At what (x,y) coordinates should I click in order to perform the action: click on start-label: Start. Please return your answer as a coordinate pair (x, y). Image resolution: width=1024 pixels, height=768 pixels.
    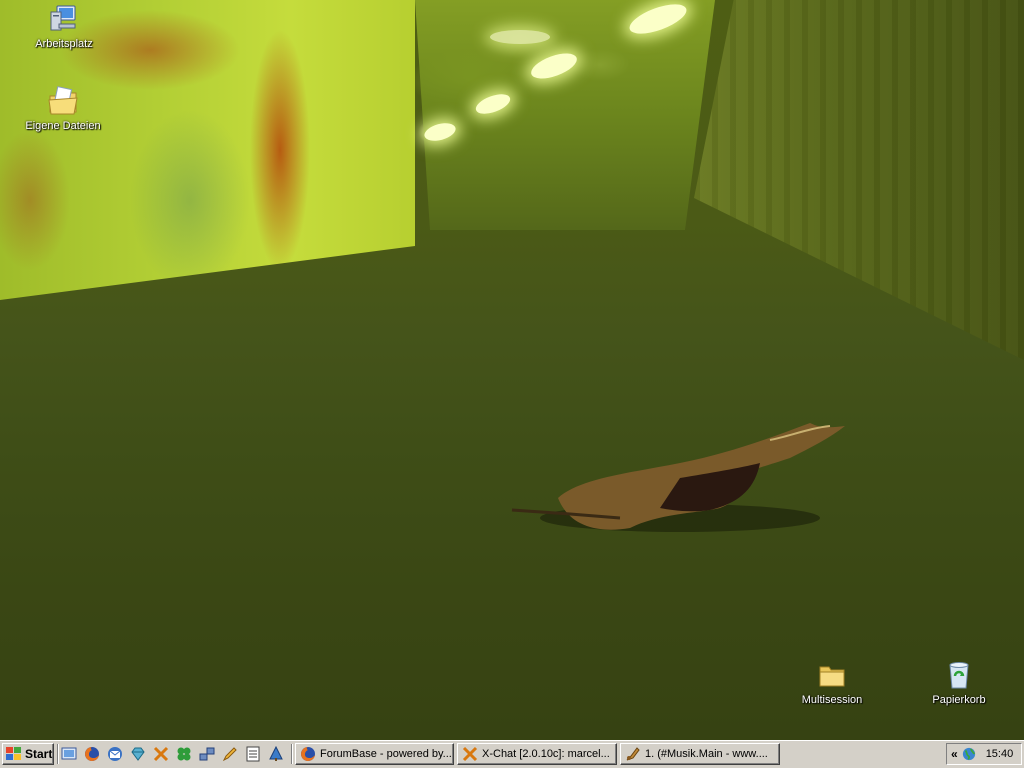
    Looking at the image, I should click on (39, 754).